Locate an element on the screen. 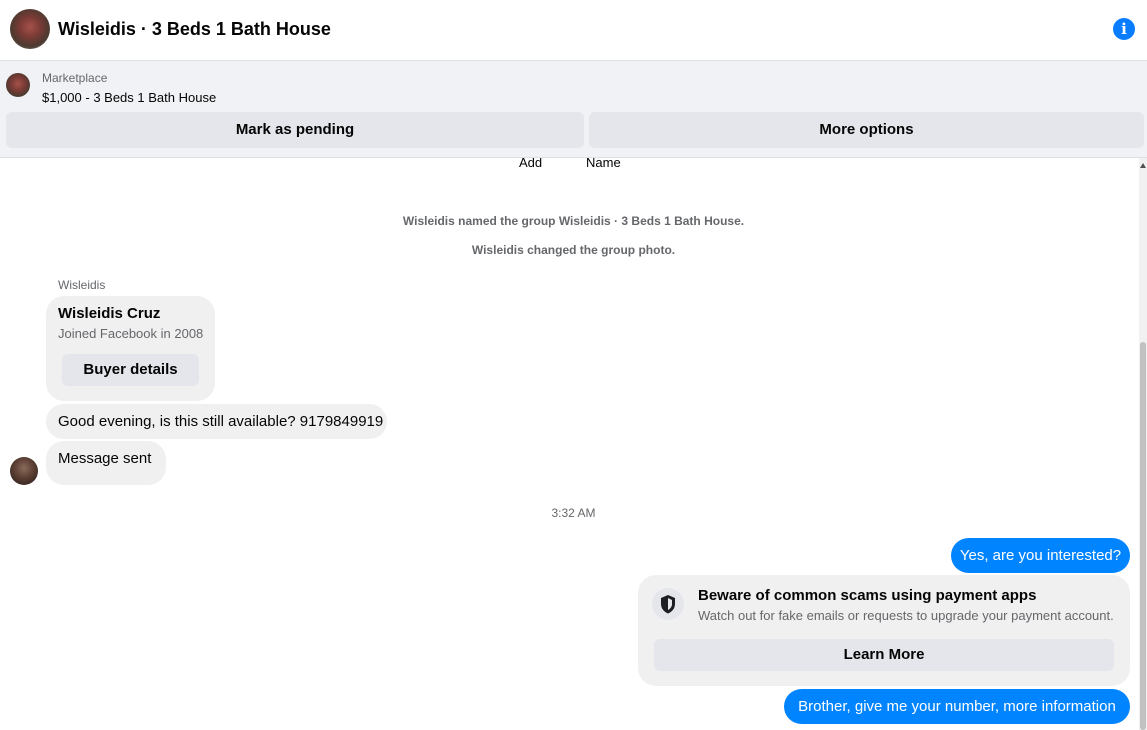  listing-title: $1,000 - 3 Beds 1 Bath House is located at coordinates (129, 97).